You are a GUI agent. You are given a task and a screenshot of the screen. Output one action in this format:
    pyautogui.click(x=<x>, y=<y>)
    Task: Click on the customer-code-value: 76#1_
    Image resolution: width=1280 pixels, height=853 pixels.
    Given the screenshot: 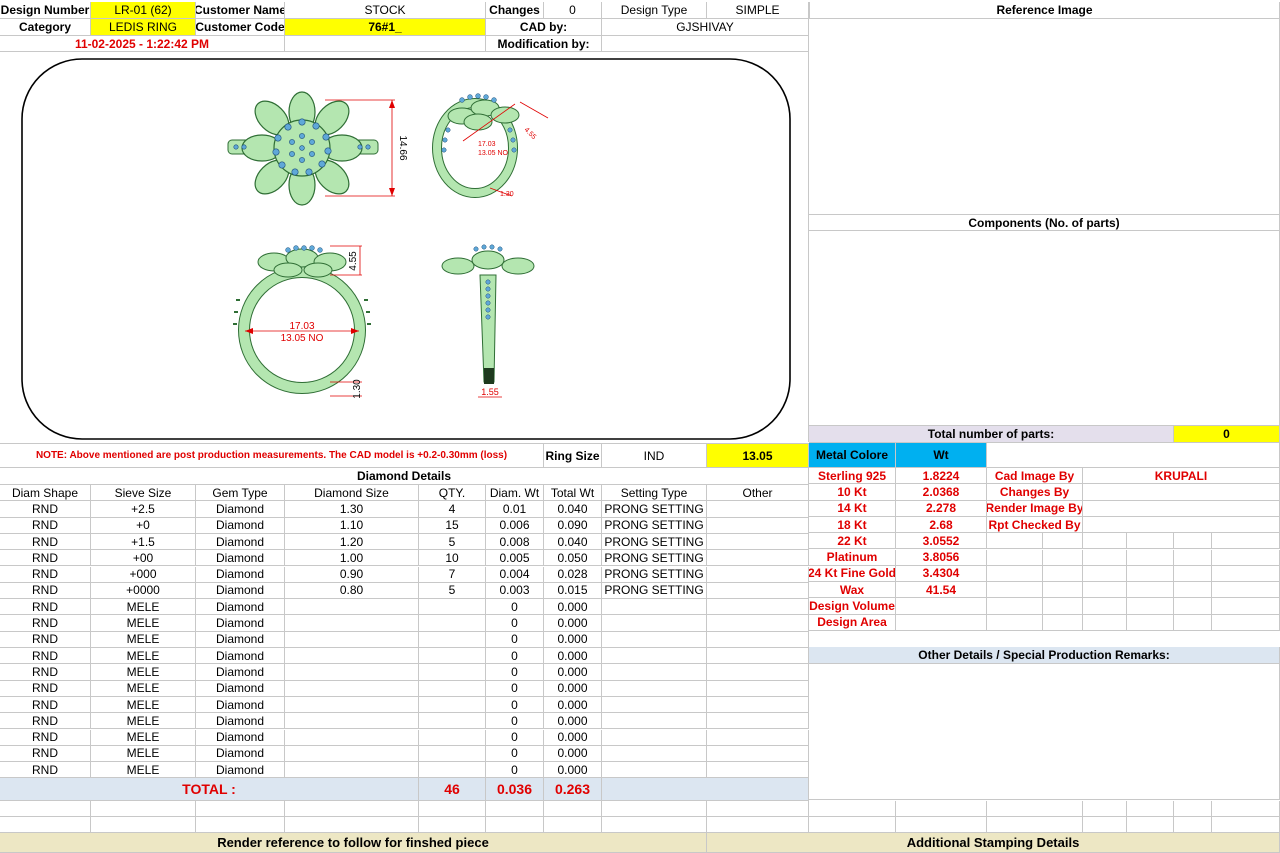 What is the action you would take?
    pyautogui.click(x=385, y=27)
    